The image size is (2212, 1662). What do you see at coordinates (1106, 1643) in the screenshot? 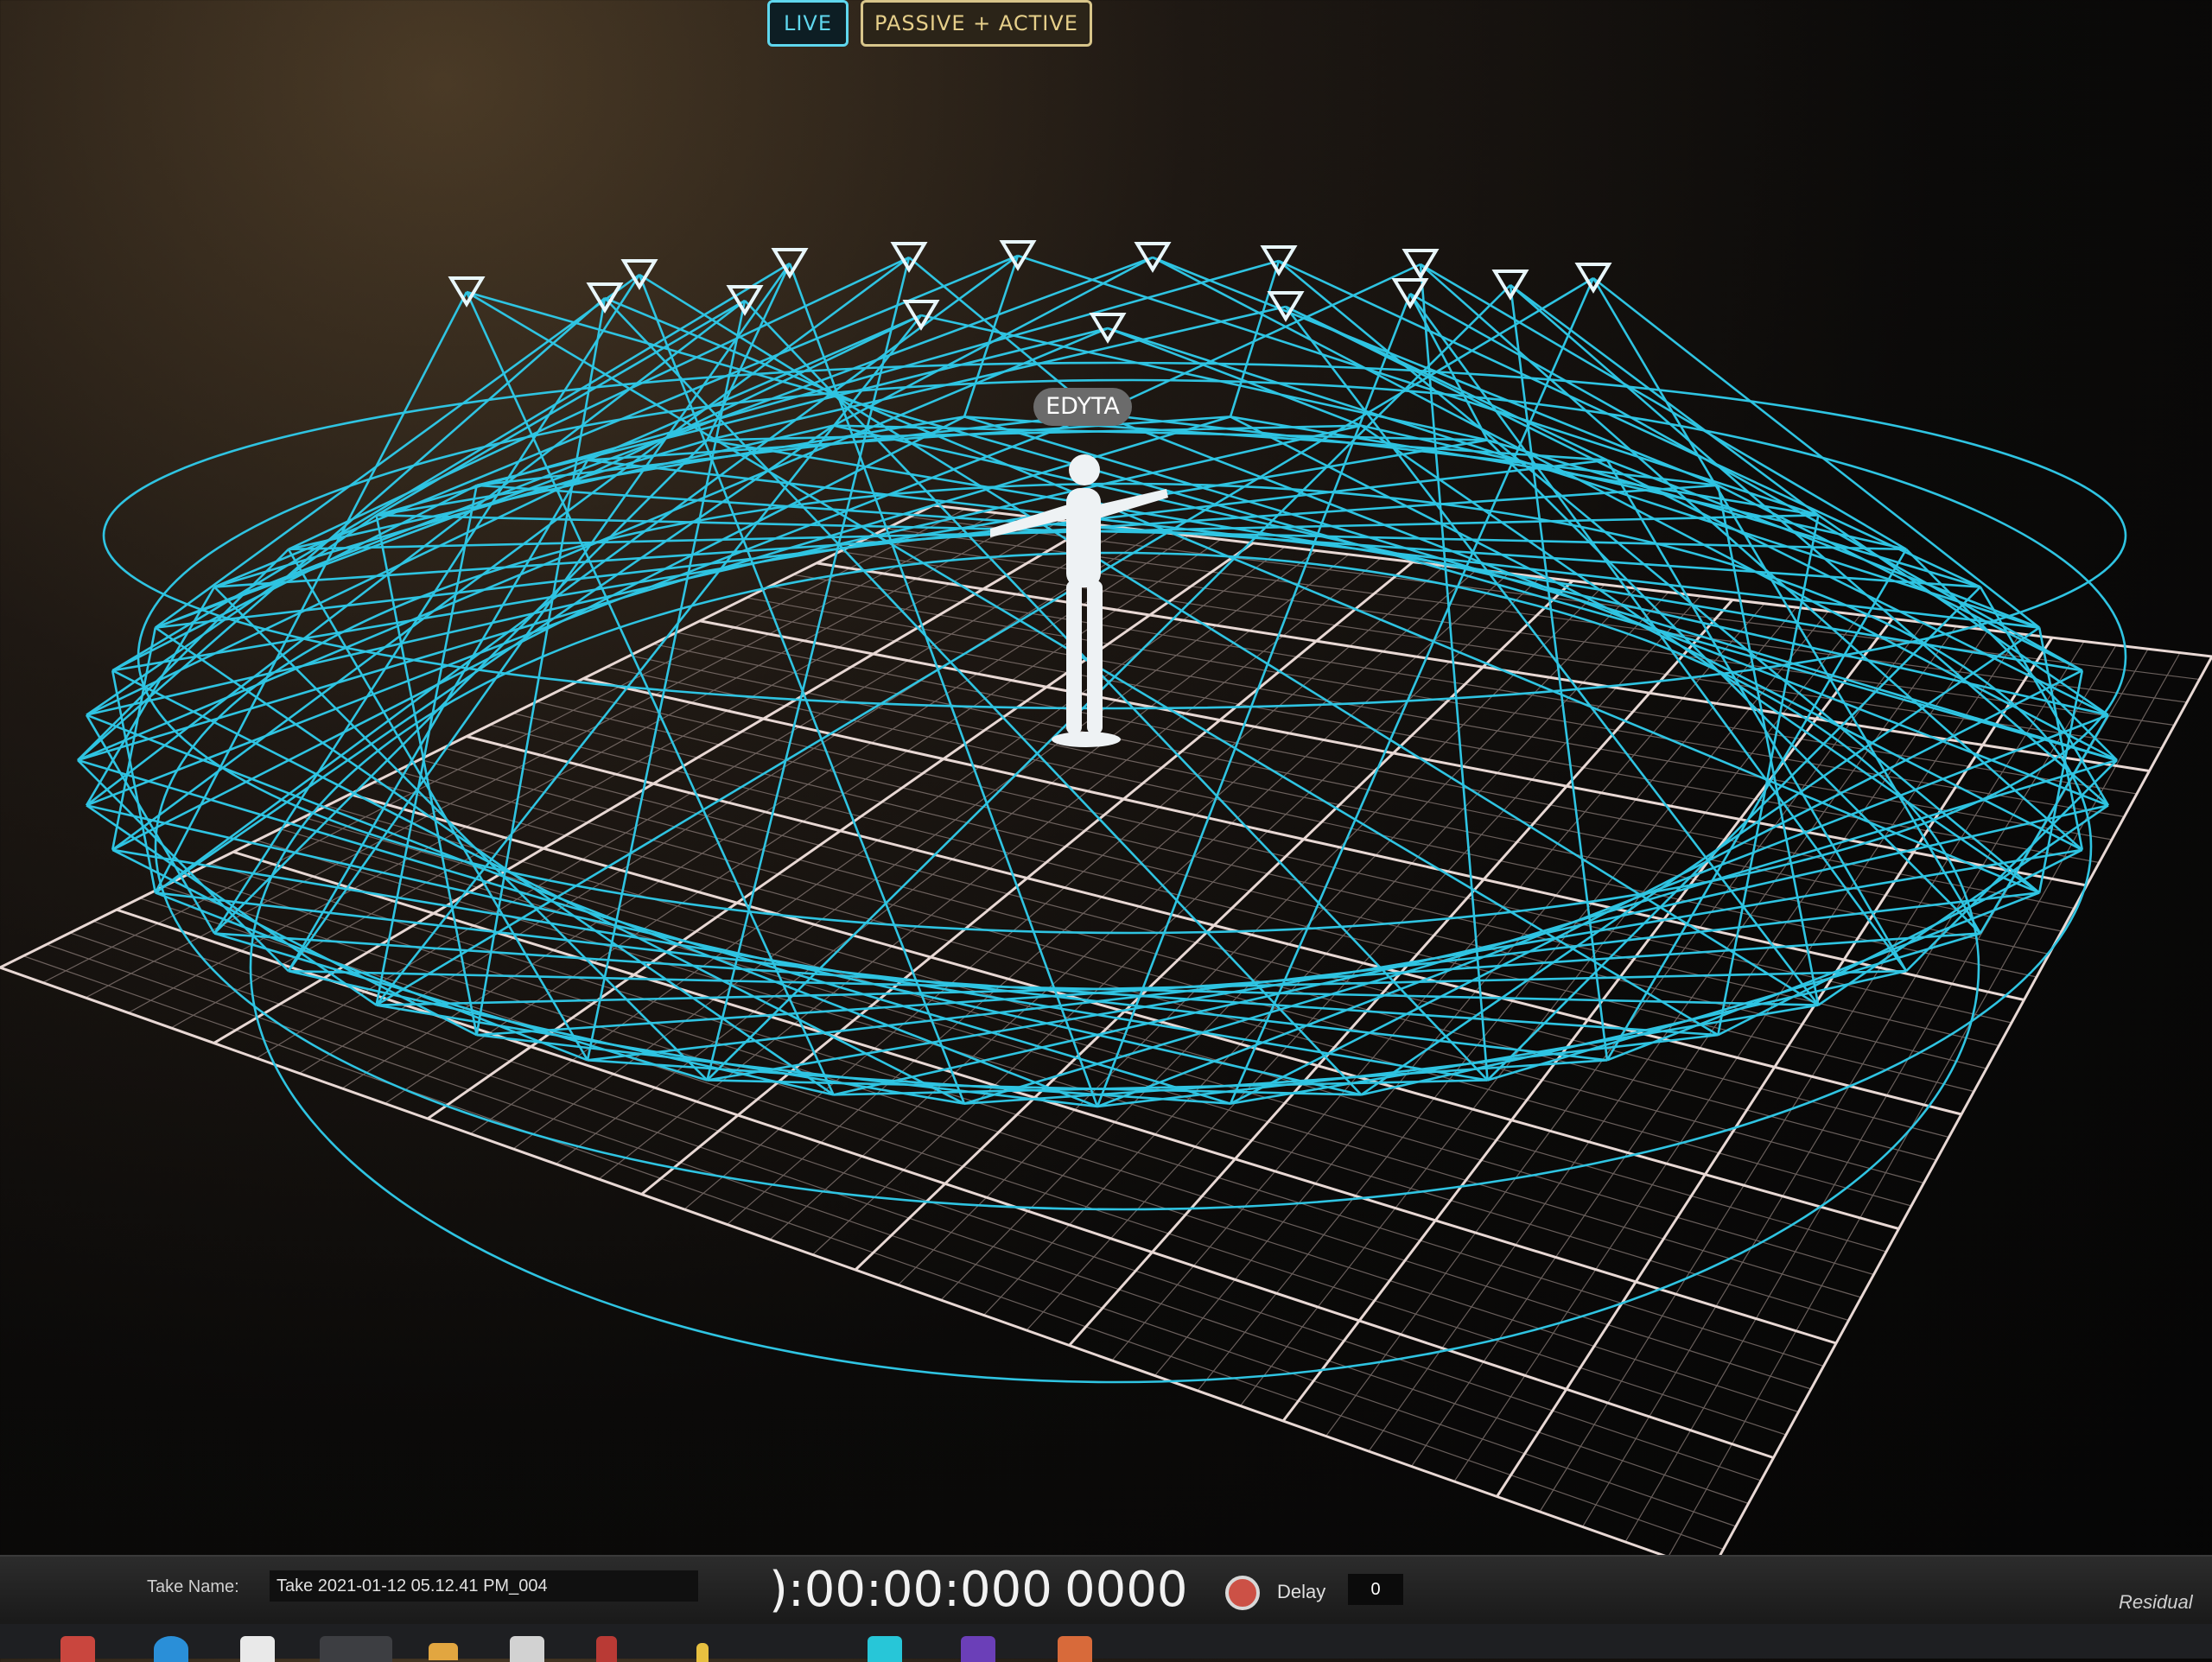
I see `os-taskbar` at bounding box center [1106, 1643].